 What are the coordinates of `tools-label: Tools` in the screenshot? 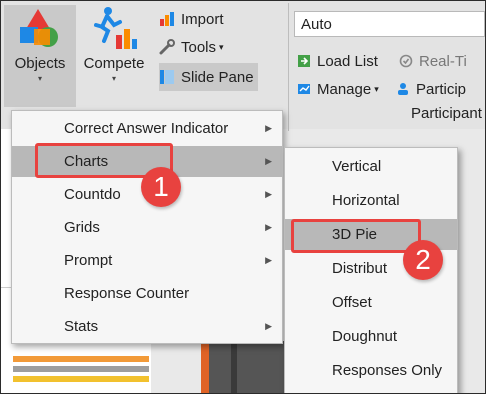 It's located at (199, 47).